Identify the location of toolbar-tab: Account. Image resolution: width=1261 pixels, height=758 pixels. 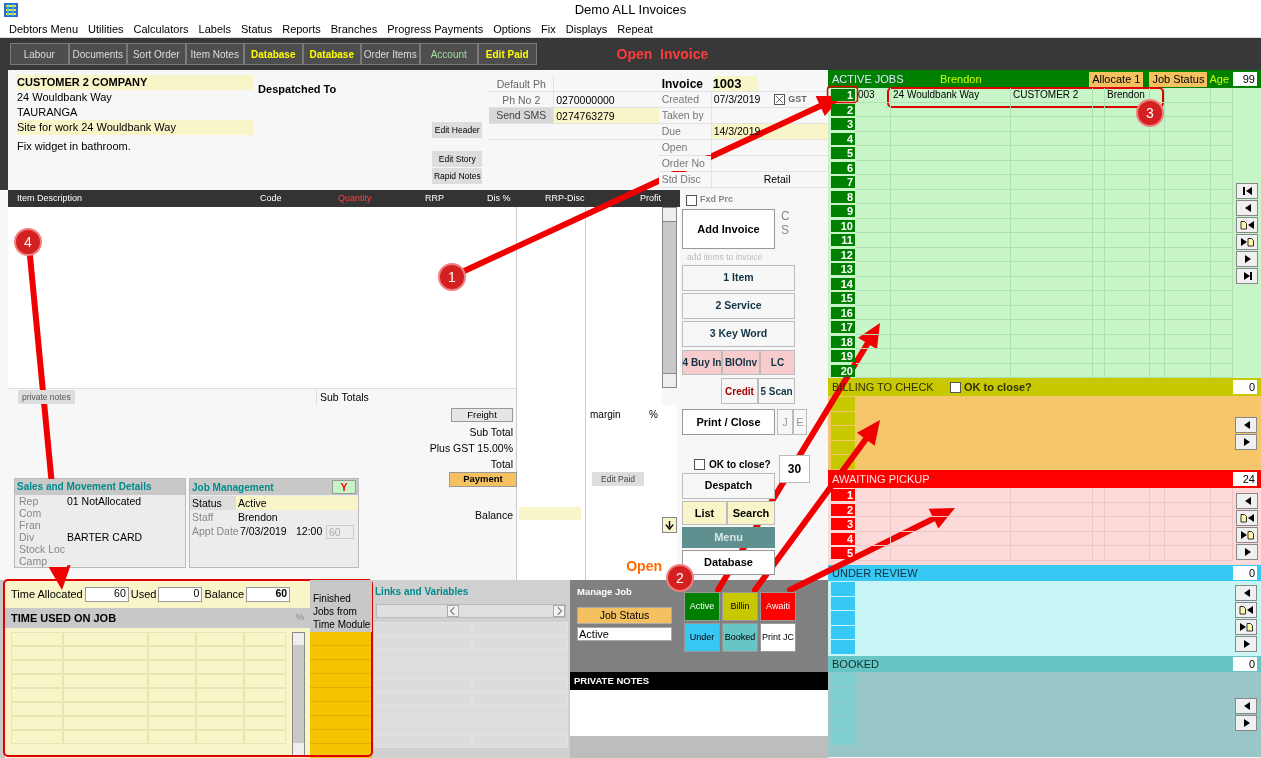
(448, 54).